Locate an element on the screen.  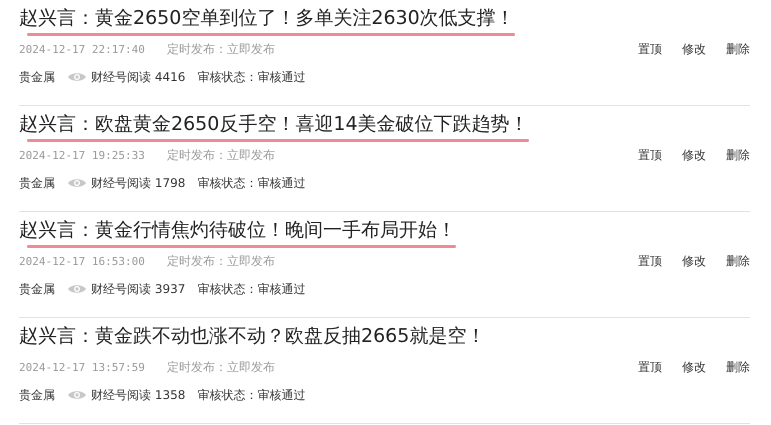
read-count: 财经号阅读 3937 is located at coordinates (138, 289).